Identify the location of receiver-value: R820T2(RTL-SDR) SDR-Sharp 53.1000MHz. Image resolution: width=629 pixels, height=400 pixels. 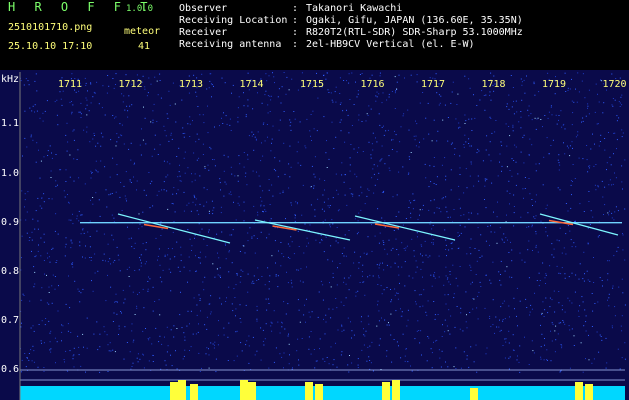
(414, 32).